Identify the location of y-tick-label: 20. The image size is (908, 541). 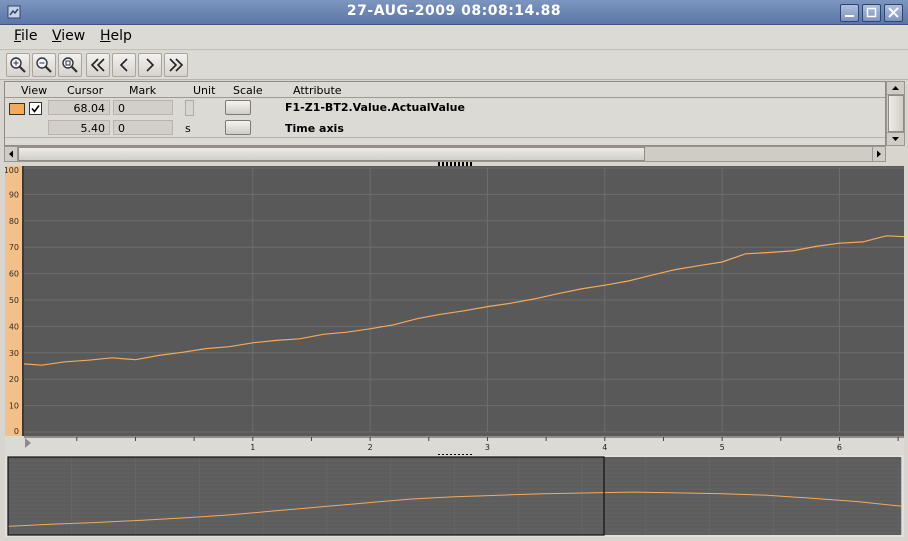
(14, 379).